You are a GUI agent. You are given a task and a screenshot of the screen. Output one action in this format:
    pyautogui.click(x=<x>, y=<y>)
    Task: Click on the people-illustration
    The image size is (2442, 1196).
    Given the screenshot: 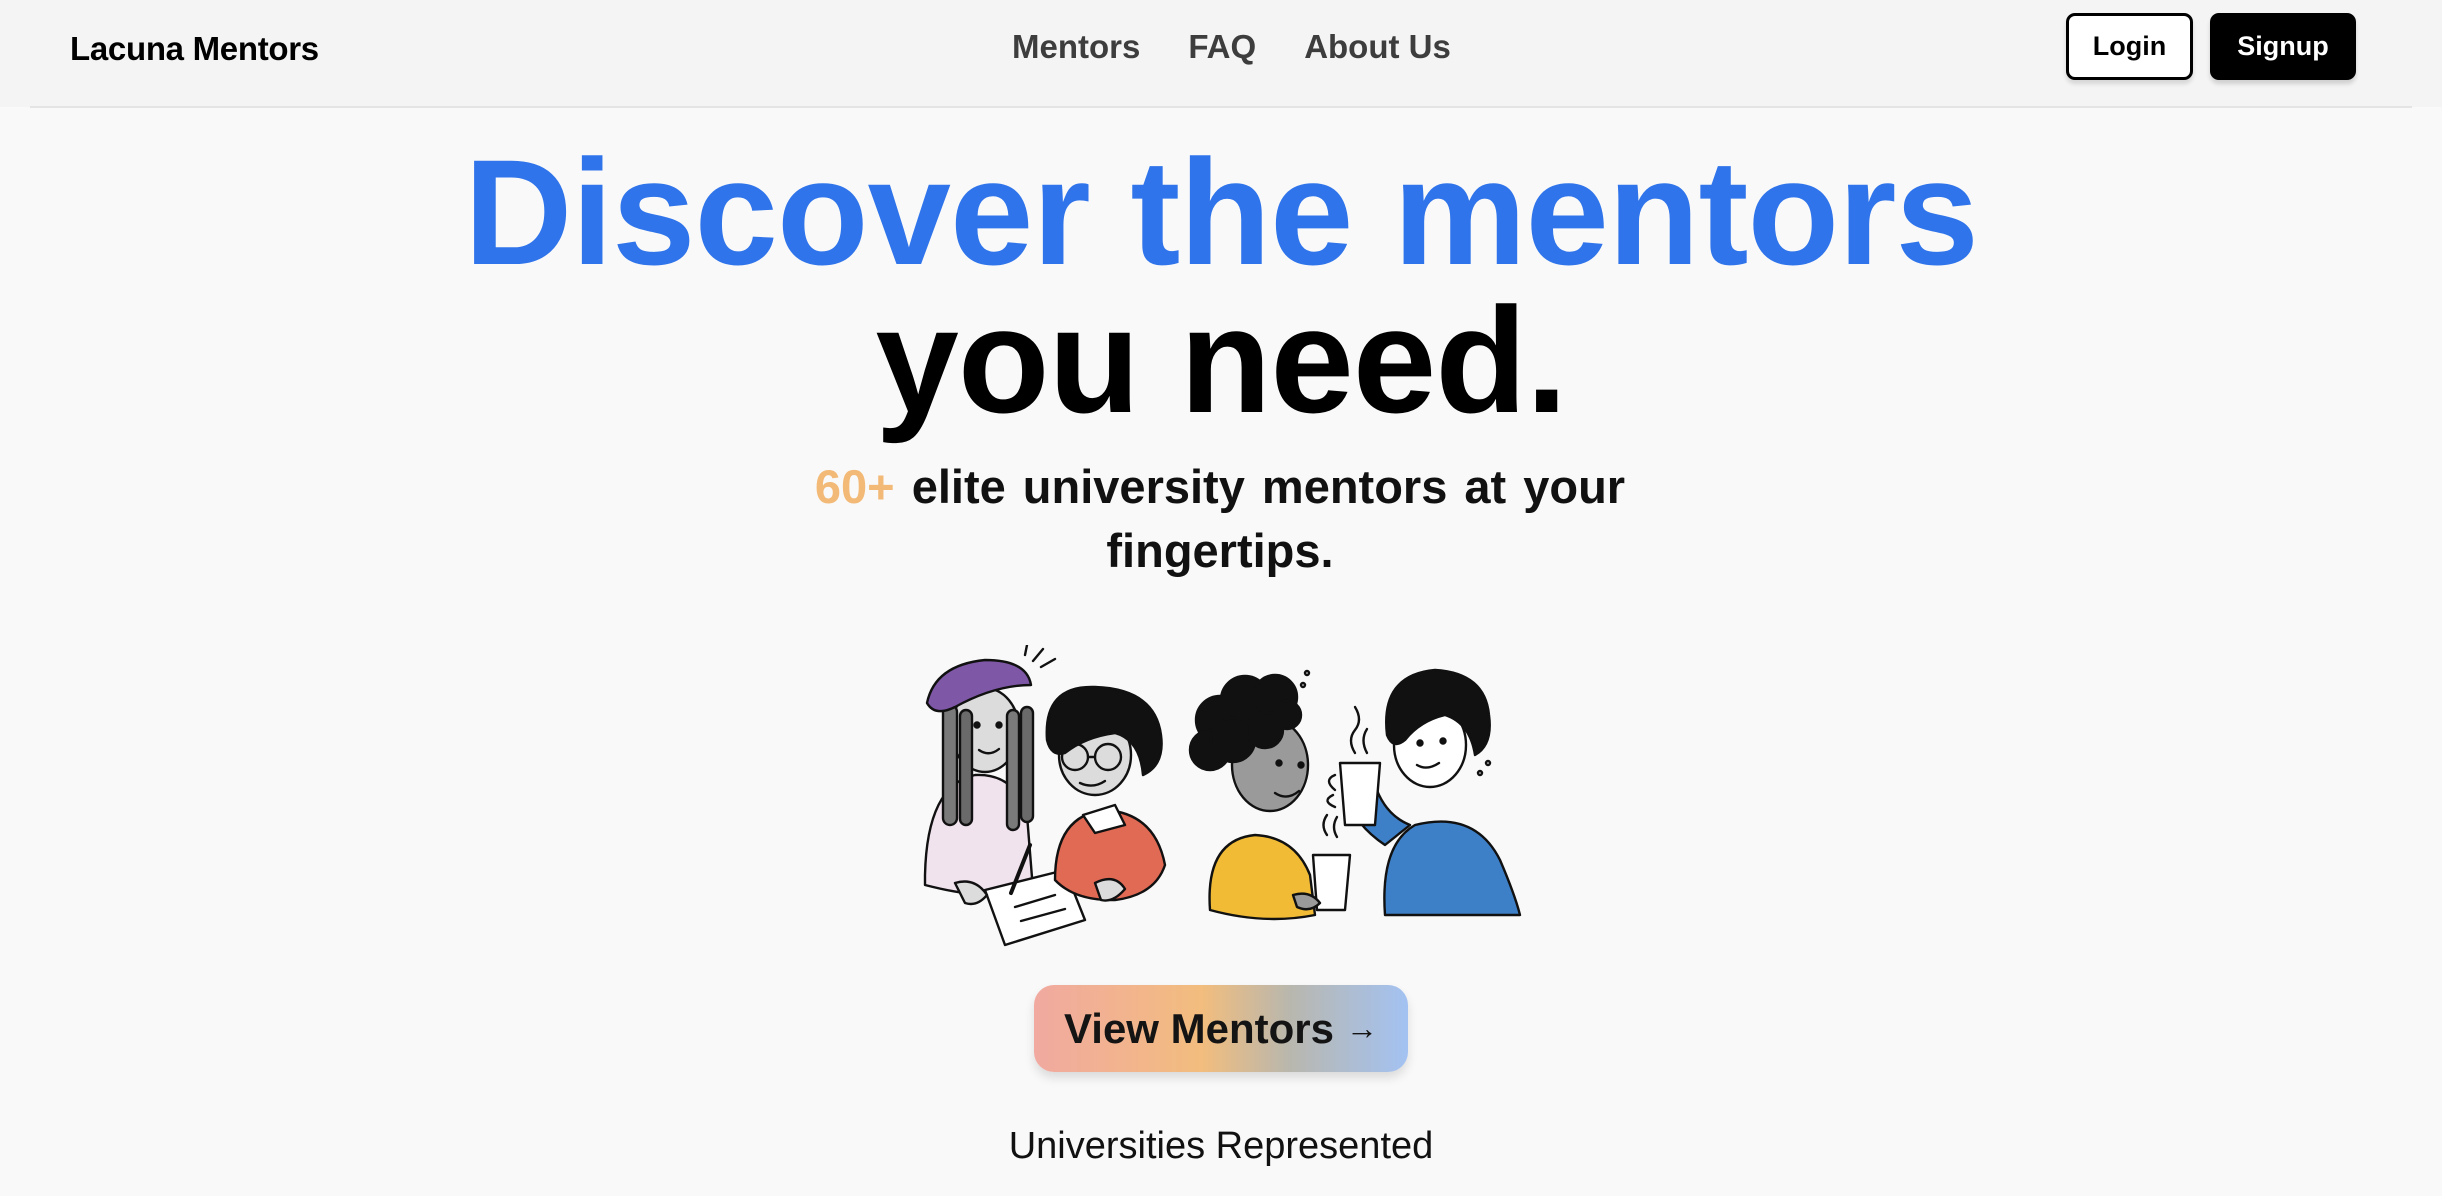 What is the action you would take?
    pyautogui.click(x=1222, y=796)
    